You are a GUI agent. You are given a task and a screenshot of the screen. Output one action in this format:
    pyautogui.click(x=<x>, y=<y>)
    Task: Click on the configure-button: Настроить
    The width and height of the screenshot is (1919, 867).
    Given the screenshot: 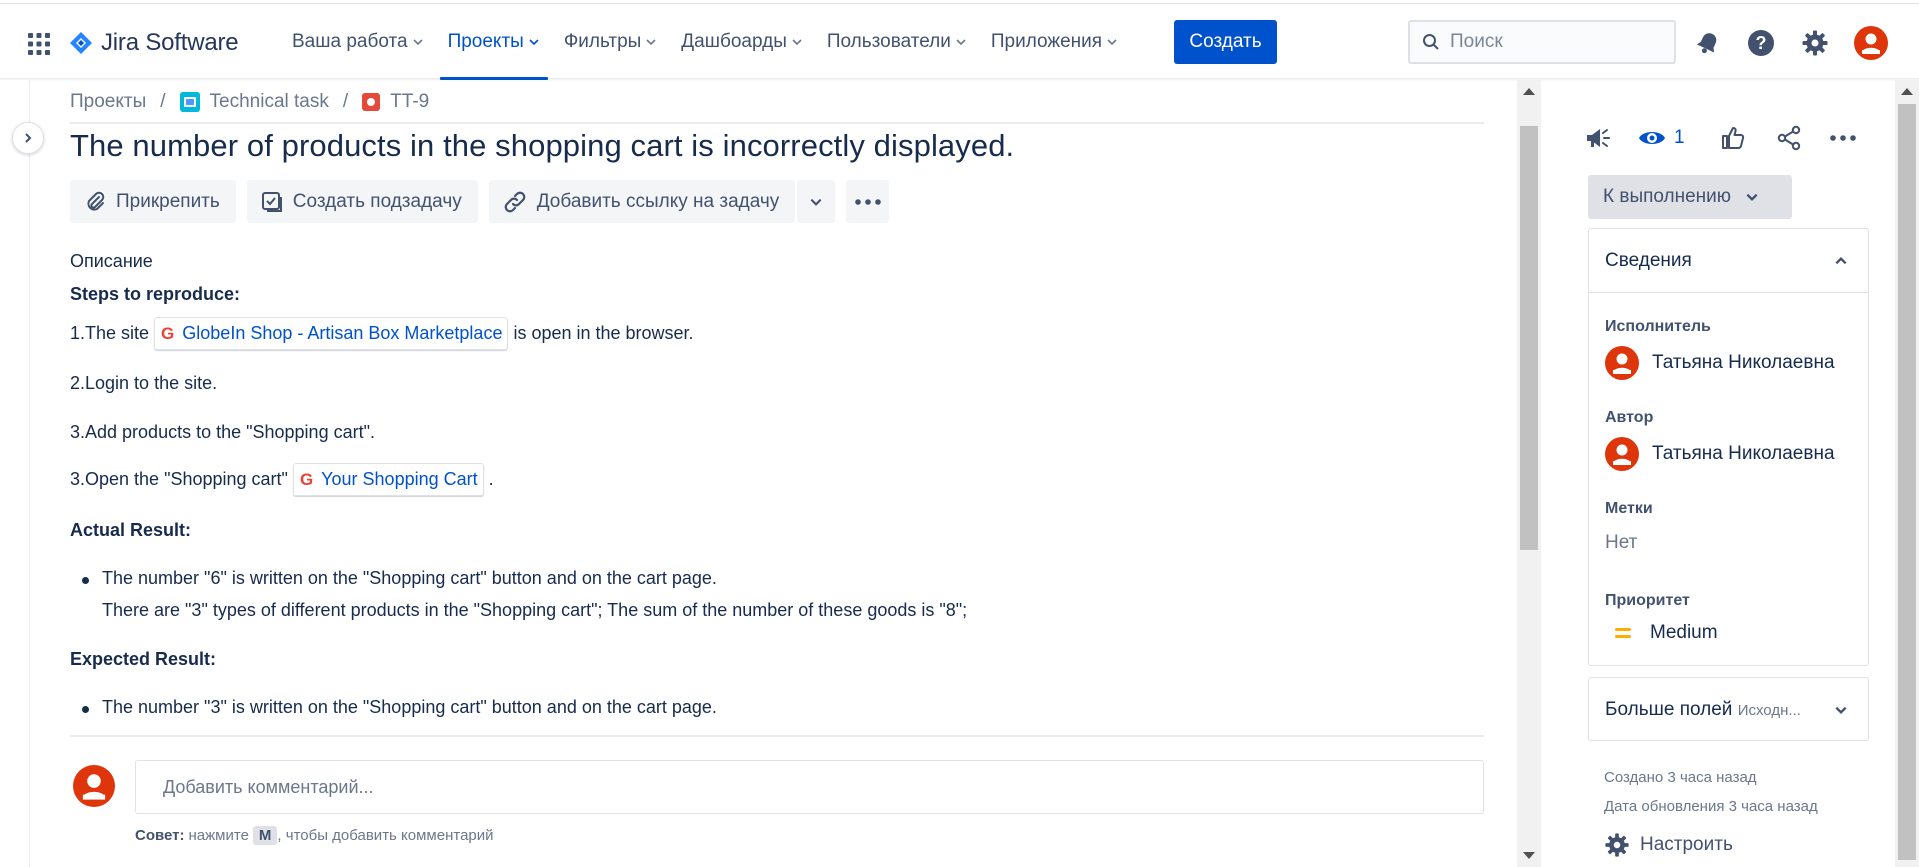 What is the action you would take?
    pyautogui.click(x=1668, y=845)
    